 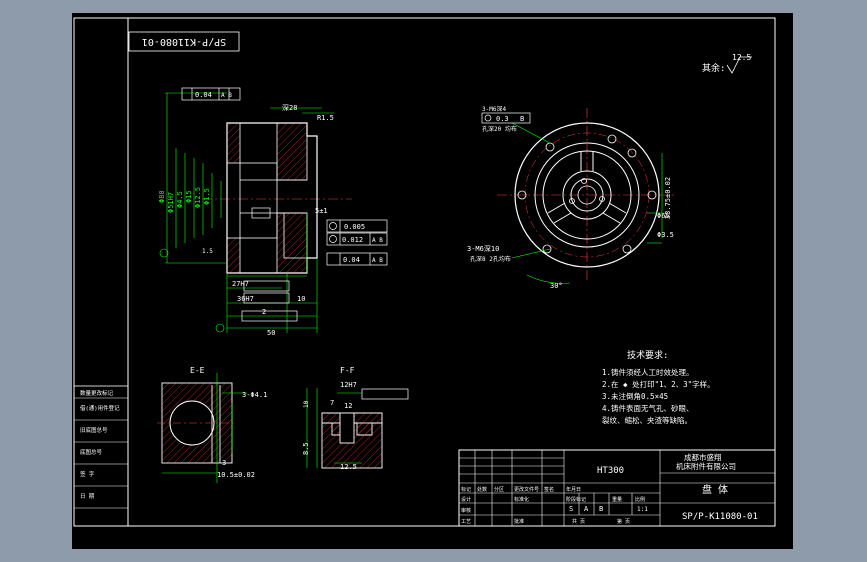 What do you see at coordinates (233, 255) in the screenshot?
I see `hatch-bottom-left` at bounding box center [233, 255].